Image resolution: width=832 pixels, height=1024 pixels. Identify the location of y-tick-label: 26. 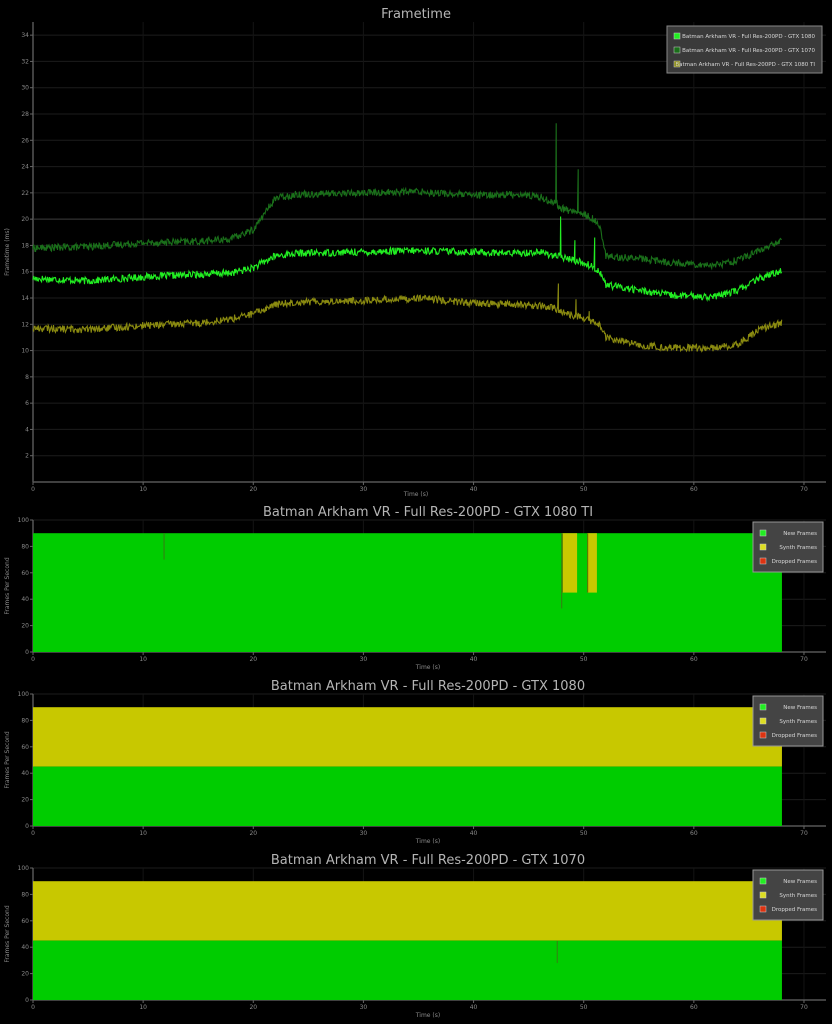
(25, 140).